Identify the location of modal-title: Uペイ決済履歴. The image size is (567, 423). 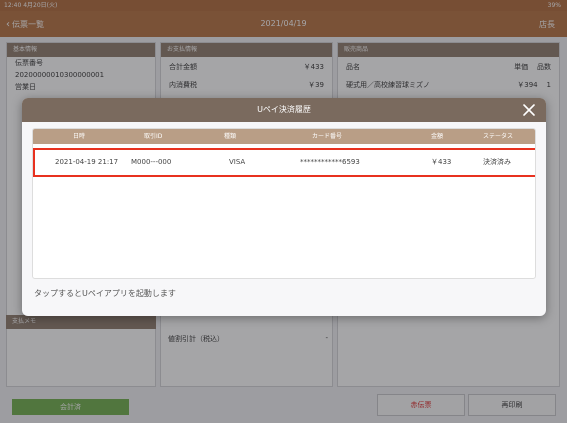
(284, 110).